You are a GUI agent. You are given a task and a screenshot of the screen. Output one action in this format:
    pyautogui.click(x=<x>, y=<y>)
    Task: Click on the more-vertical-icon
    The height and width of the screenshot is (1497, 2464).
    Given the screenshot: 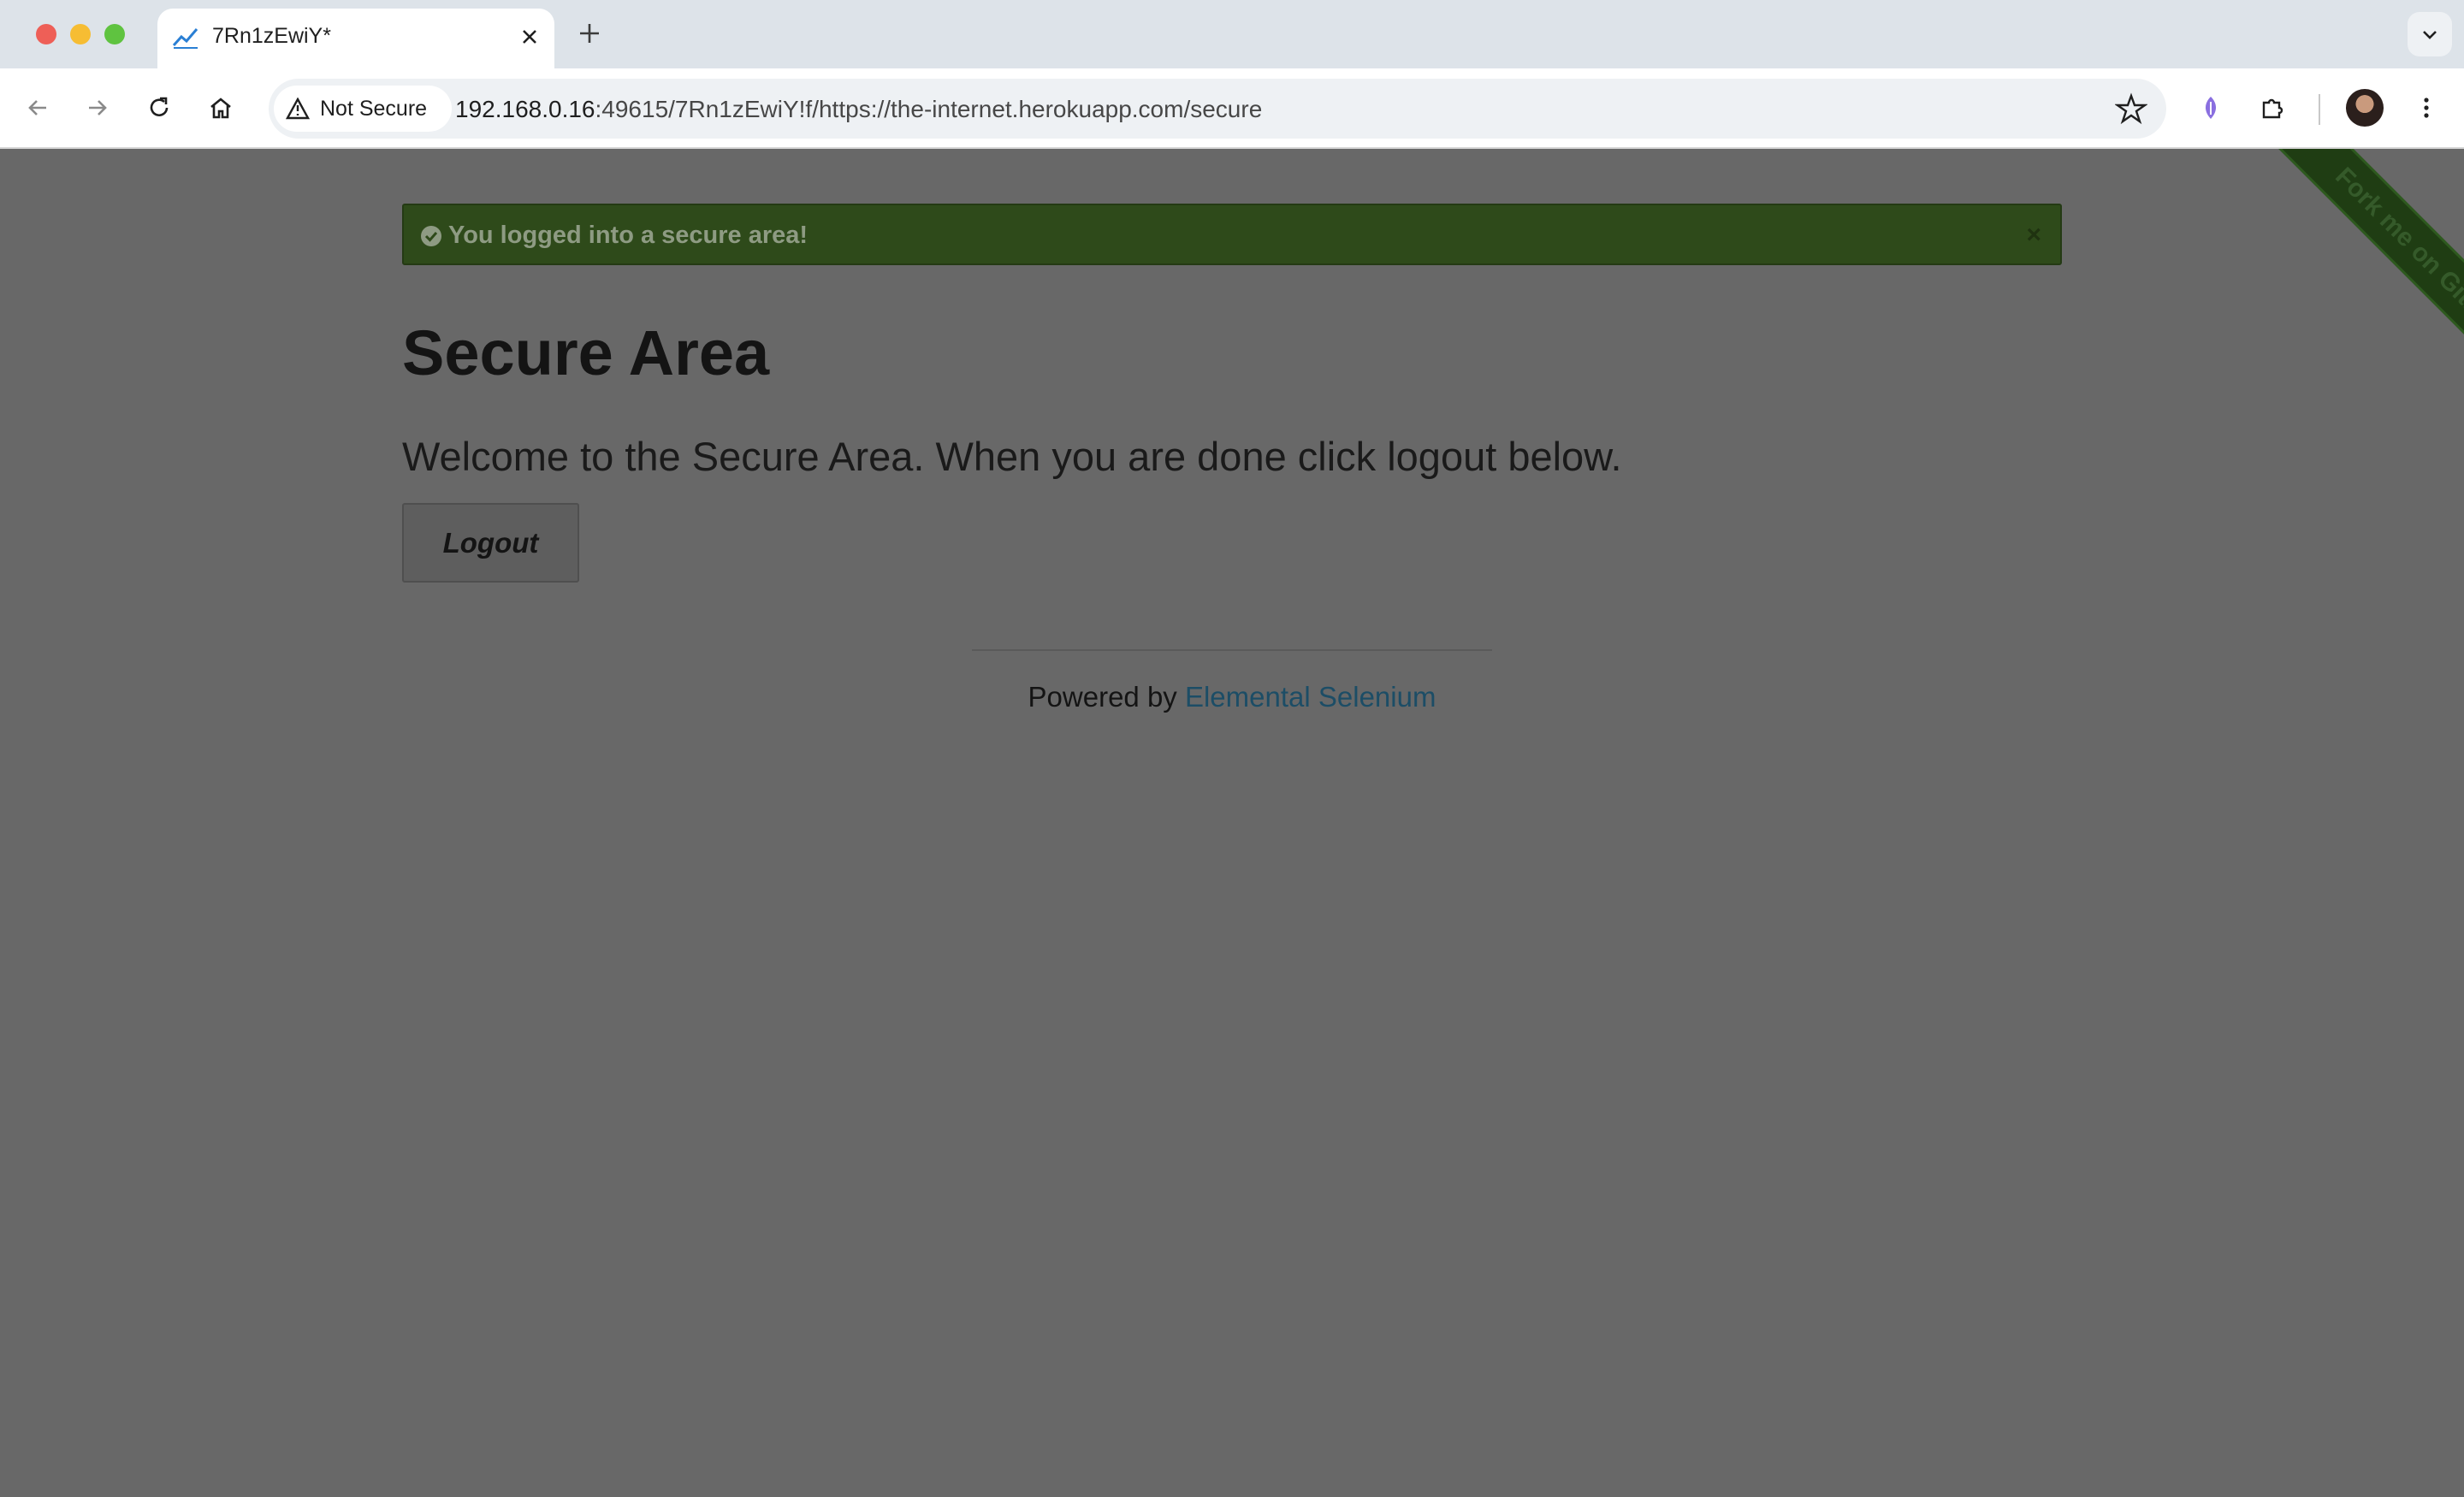 What is the action you would take?
    pyautogui.click(x=2426, y=108)
    